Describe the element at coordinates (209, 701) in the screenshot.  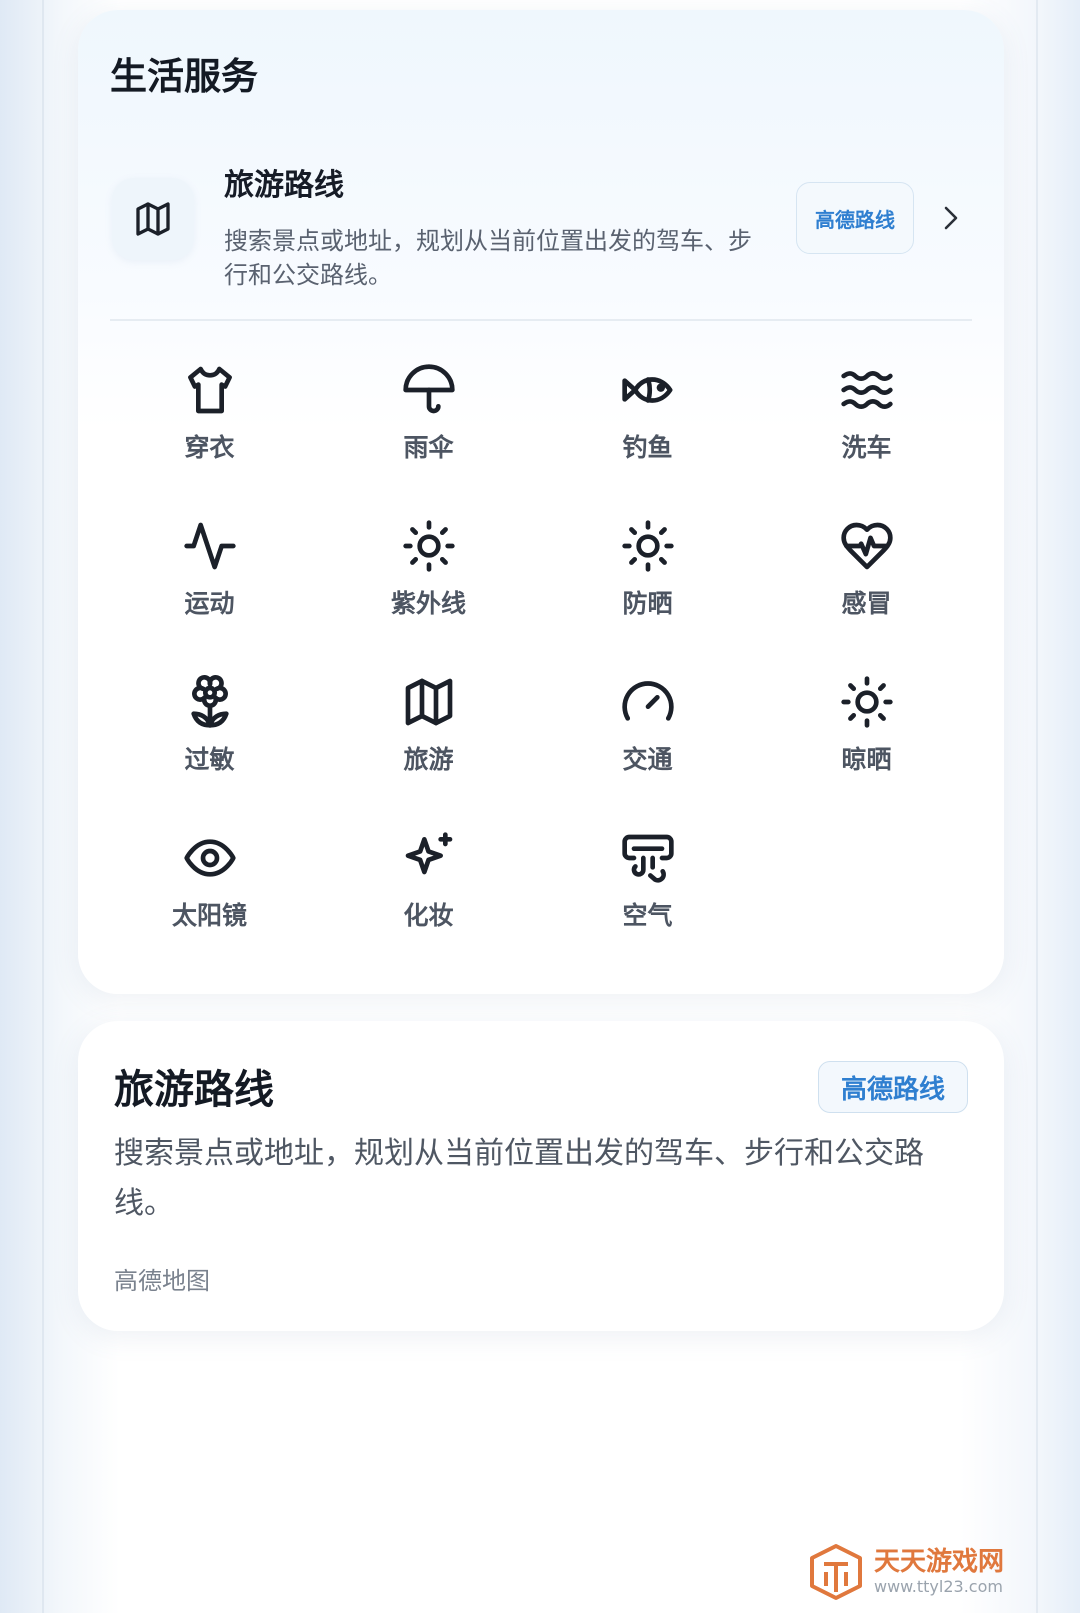
I see `flower-icon` at that location.